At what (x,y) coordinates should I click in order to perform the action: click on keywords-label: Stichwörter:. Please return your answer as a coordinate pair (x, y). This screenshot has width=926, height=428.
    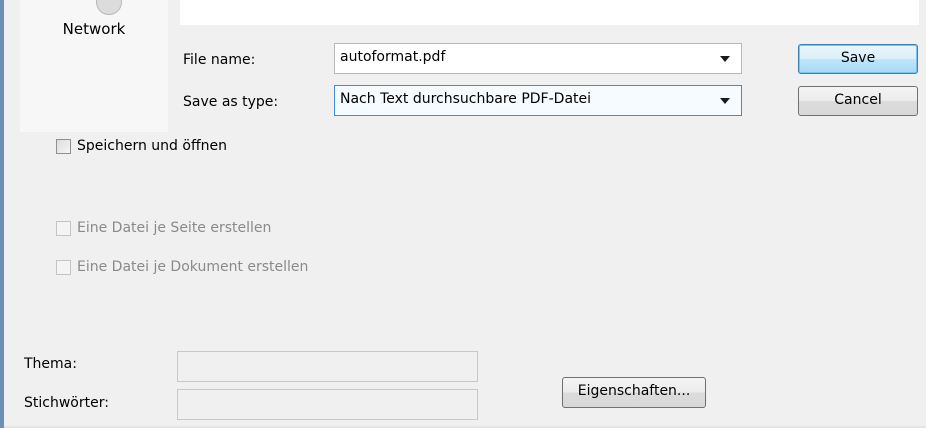
    Looking at the image, I should click on (66, 403).